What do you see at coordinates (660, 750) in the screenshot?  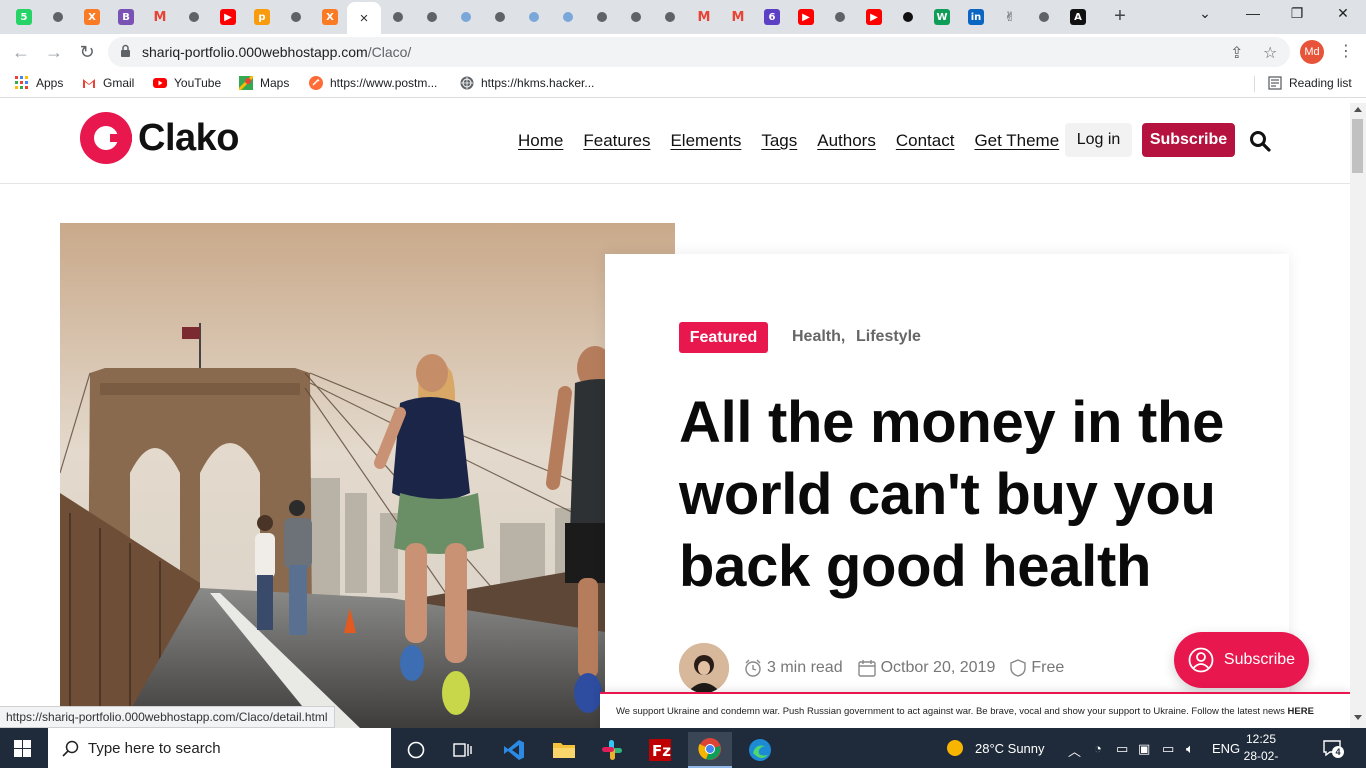 I see `filezilla-icon: Fz` at bounding box center [660, 750].